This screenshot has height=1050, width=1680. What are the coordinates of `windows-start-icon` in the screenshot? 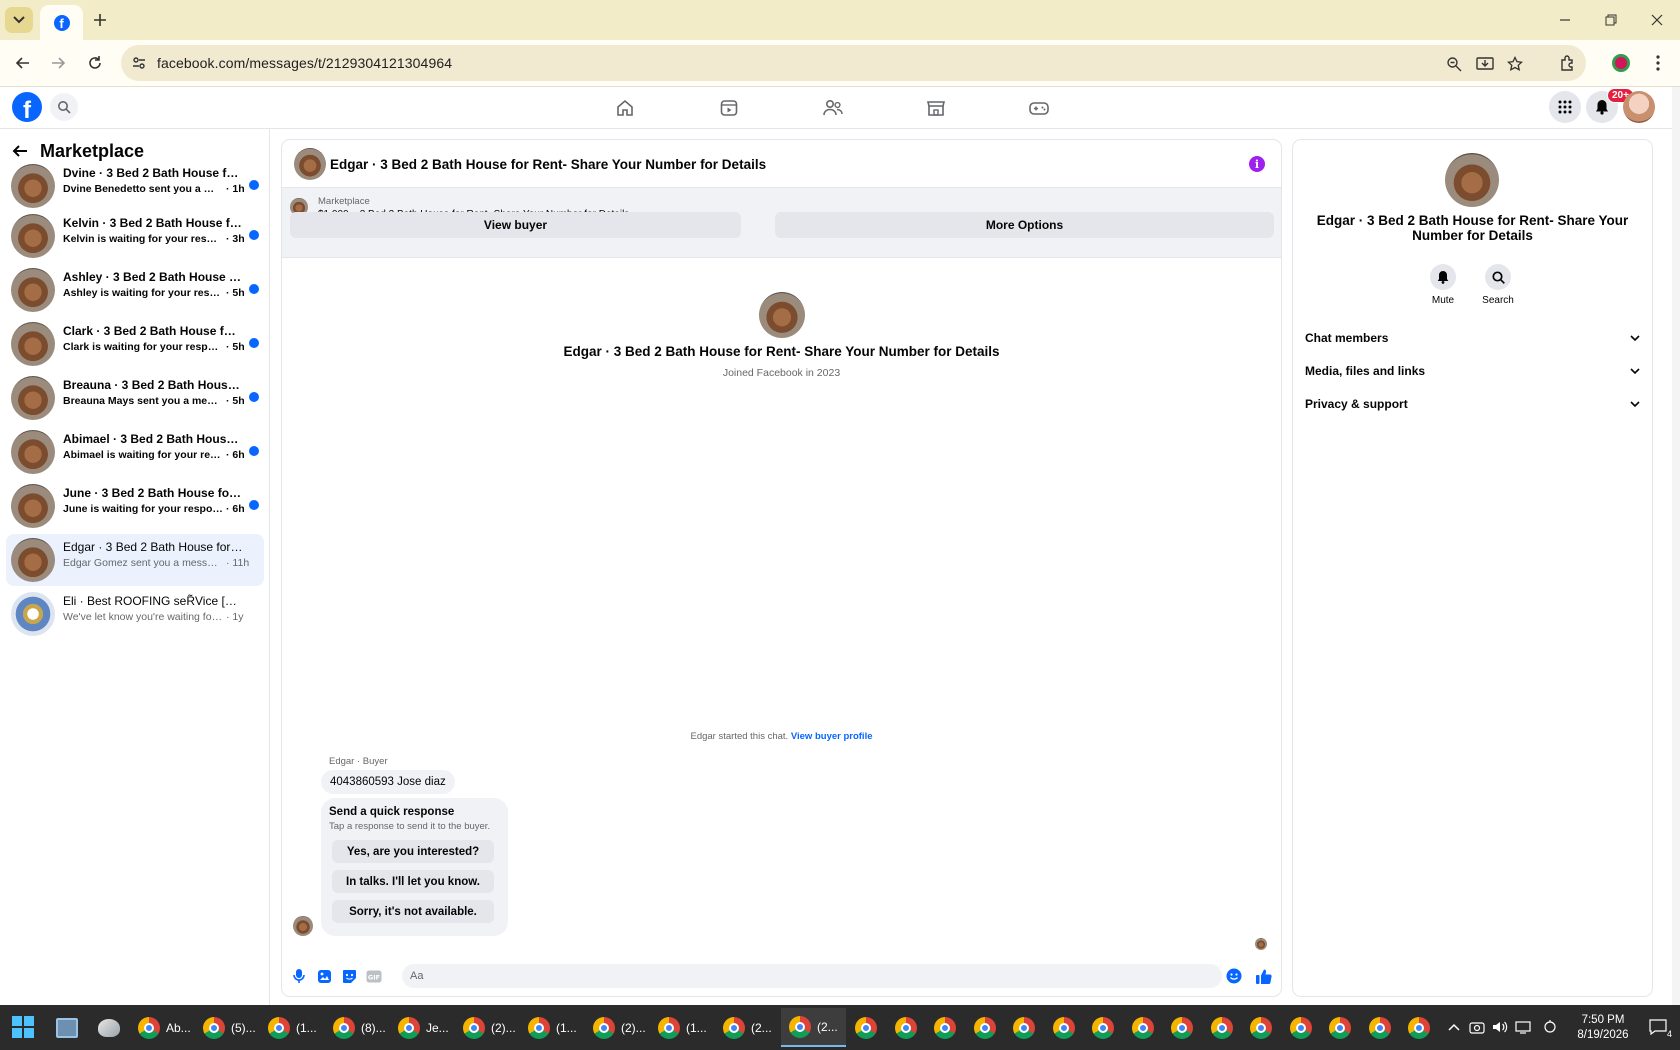 It's located at (23, 1027).